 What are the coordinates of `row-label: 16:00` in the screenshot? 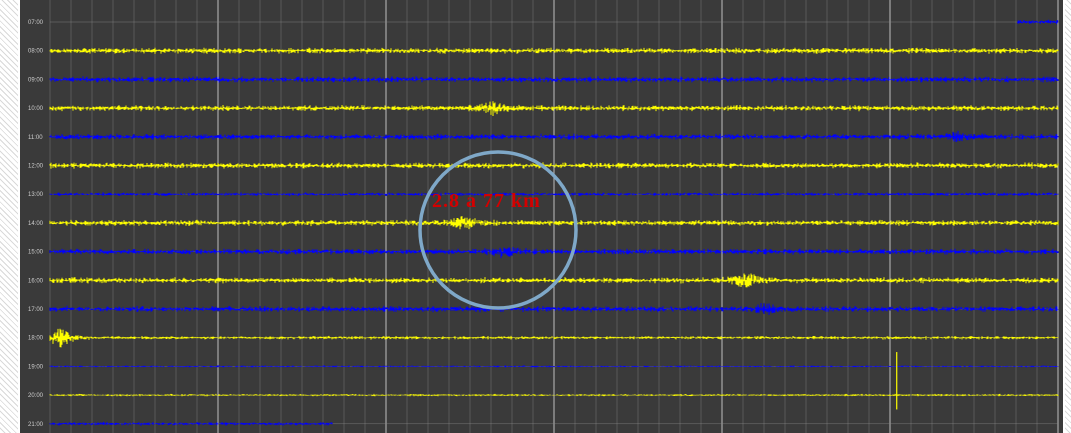 It's located at (36, 281).